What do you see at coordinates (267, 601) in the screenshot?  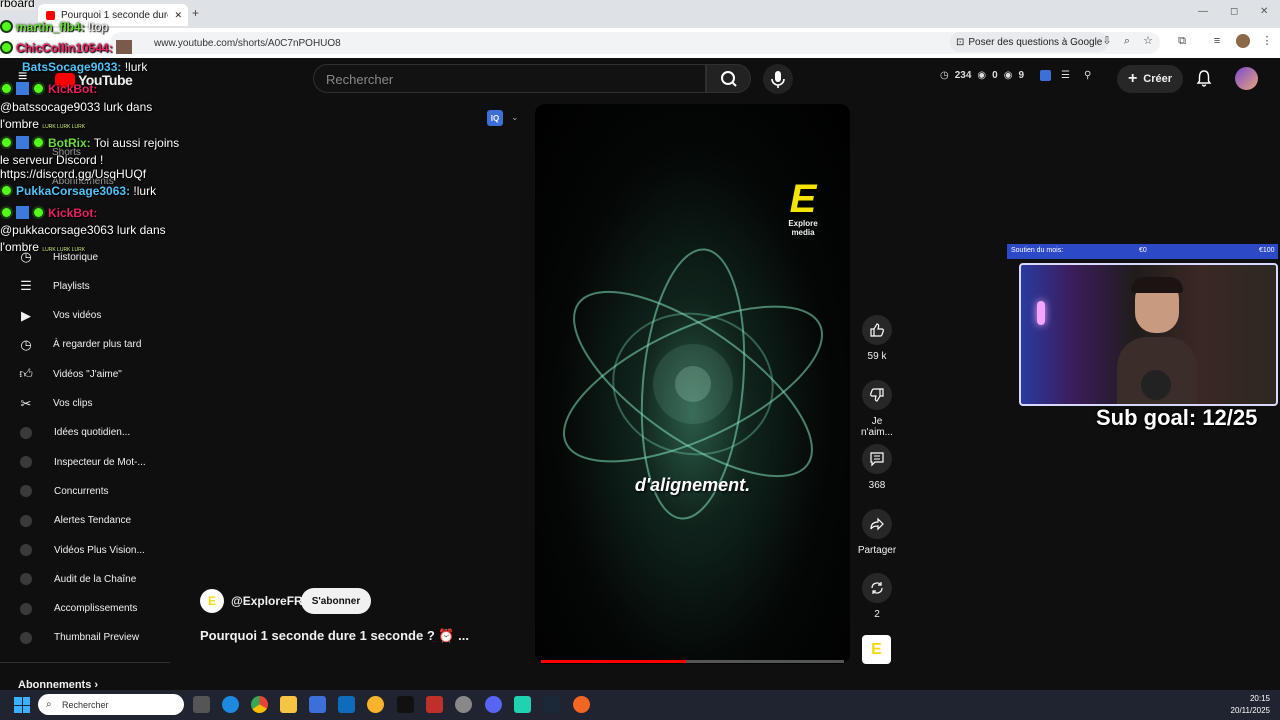 I see `channel-name: @ExploreFR` at bounding box center [267, 601].